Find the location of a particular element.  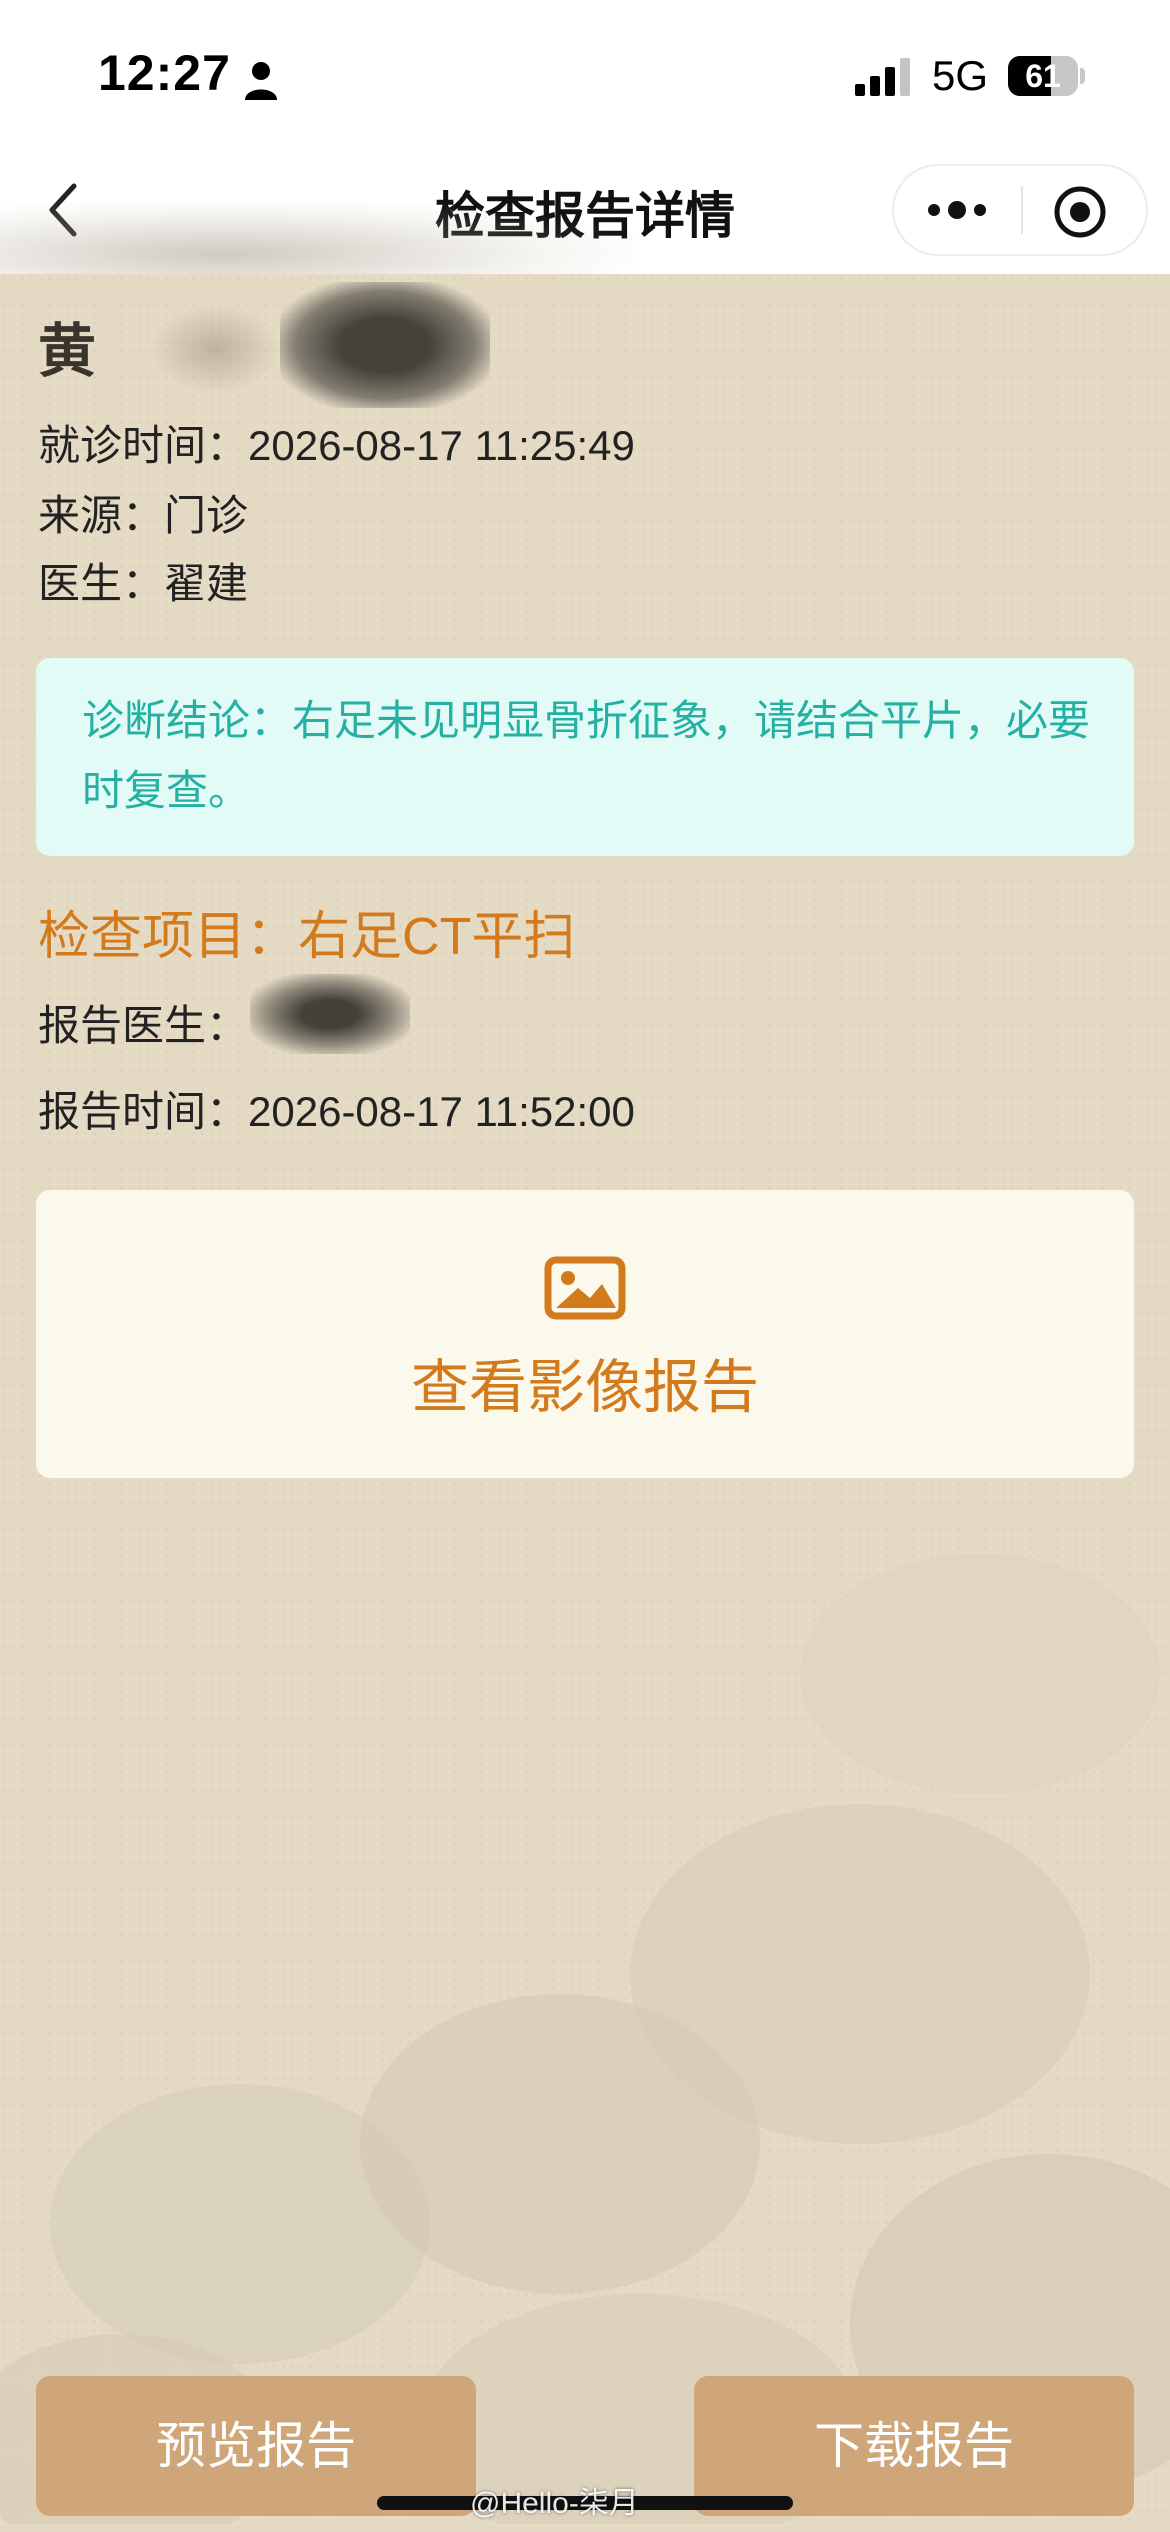

preview-report-button: 预览报告 is located at coordinates (256, 2446).